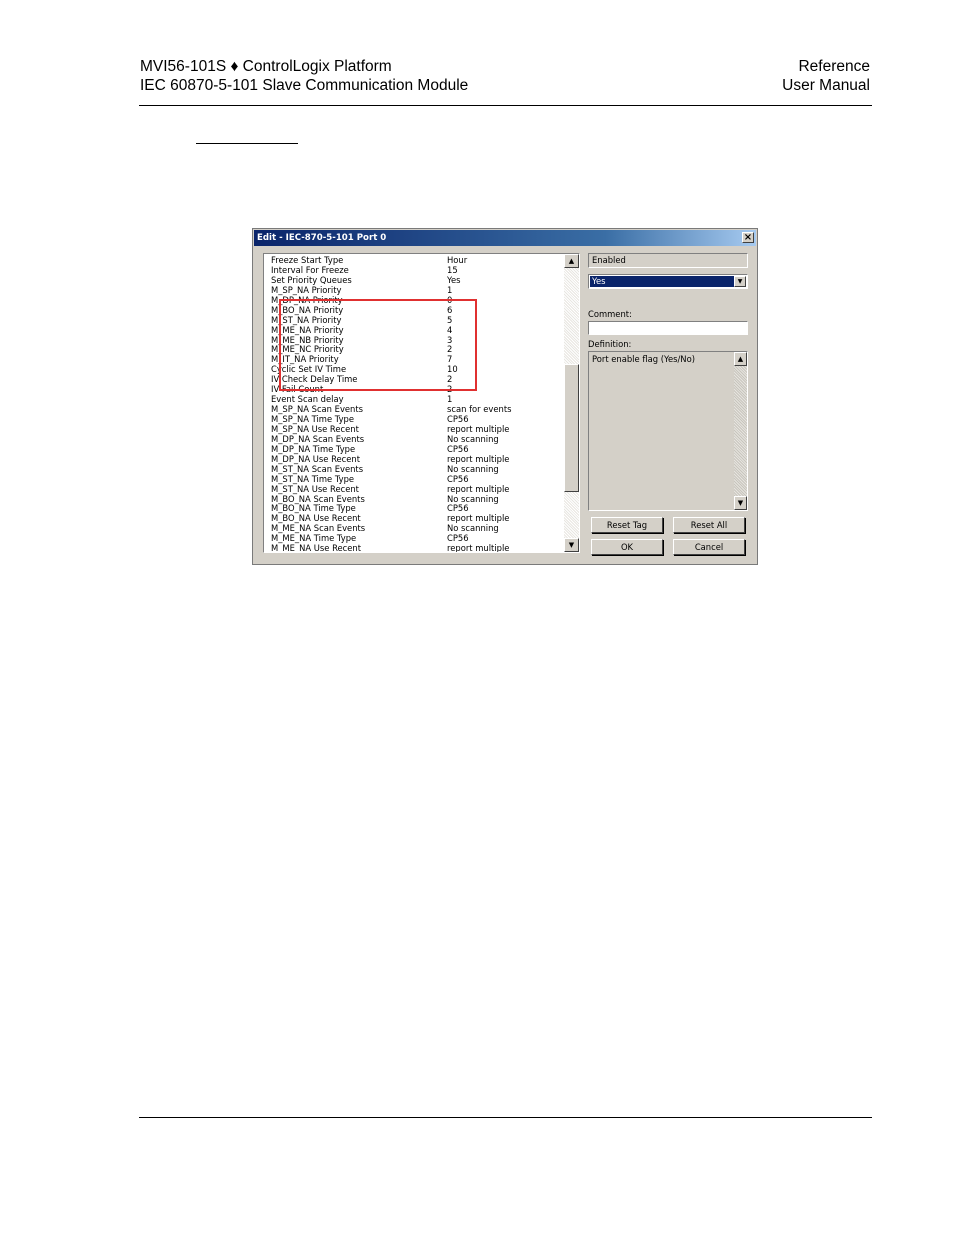 The height and width of the screenshot is (1235, 954). Describe the element at coordinates (826, 76) in the screenshot. I see `document-header-right: Reference User Manual` at that location.